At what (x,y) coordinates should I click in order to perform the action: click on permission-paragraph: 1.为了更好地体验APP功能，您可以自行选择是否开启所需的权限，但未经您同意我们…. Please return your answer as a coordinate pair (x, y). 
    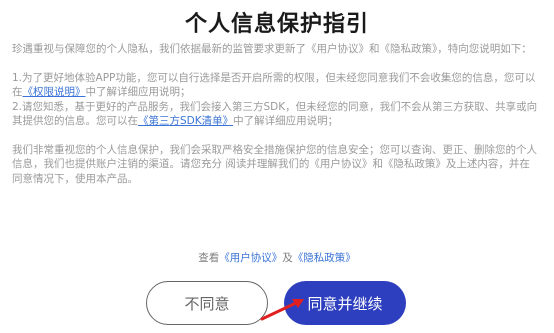
    Looking at the image, I should click on (276, 85).